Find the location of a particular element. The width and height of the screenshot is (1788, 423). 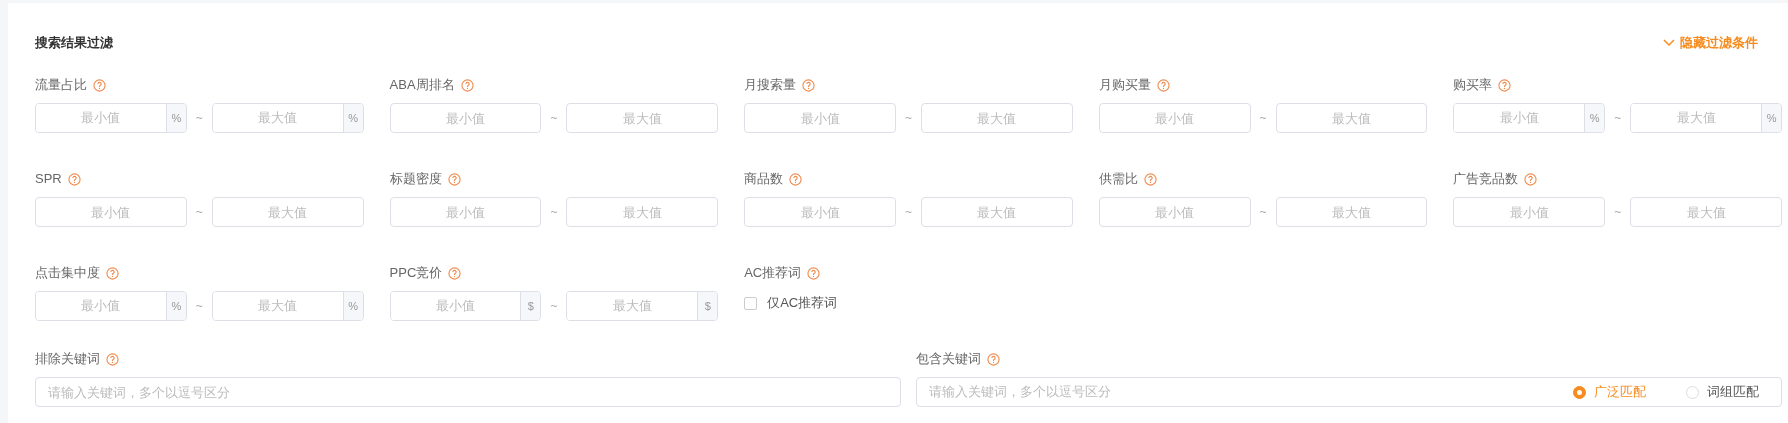

number-field: 最大值 $ is located at coordinates (642, 306).